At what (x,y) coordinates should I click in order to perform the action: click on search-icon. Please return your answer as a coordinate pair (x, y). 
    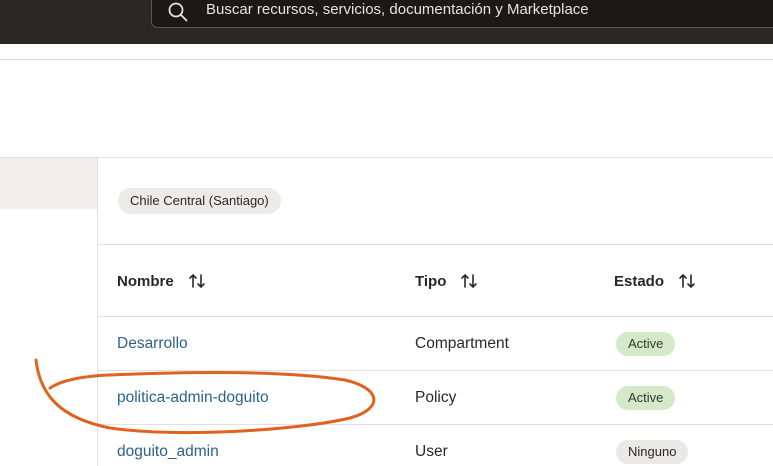
    Looking at the image, I should click on (178, 12).